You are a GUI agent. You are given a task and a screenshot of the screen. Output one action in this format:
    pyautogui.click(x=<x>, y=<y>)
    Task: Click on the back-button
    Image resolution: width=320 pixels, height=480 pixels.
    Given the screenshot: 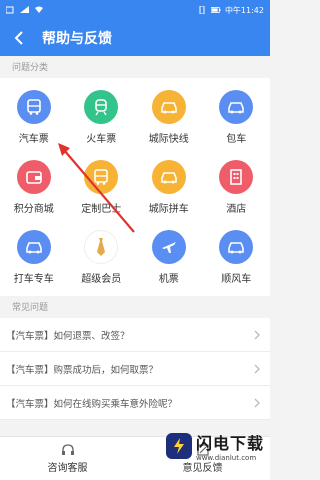 What is the action you would take?
    pyautogui.click(x=19, y=38)
    